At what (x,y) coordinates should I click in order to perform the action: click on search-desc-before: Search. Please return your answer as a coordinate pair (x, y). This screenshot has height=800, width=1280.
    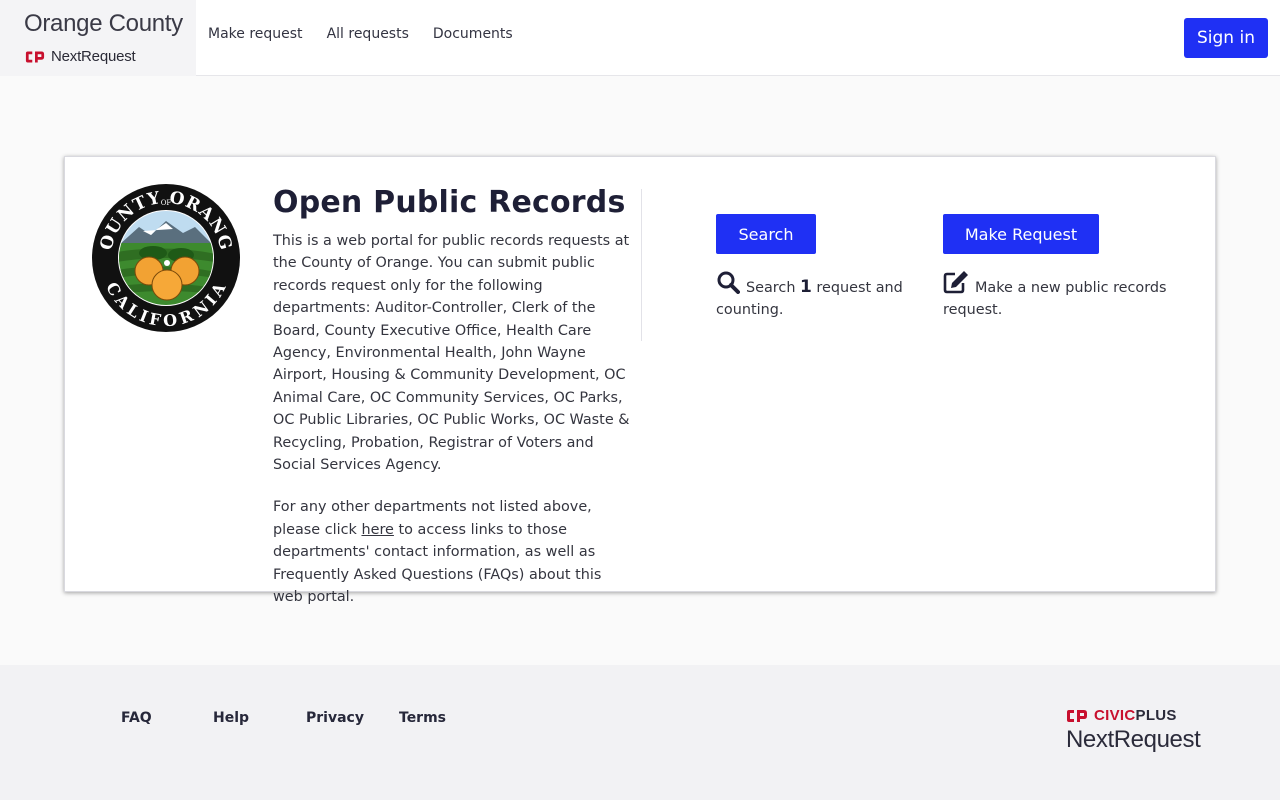
    Looking at the image, I should click on (773, 288).